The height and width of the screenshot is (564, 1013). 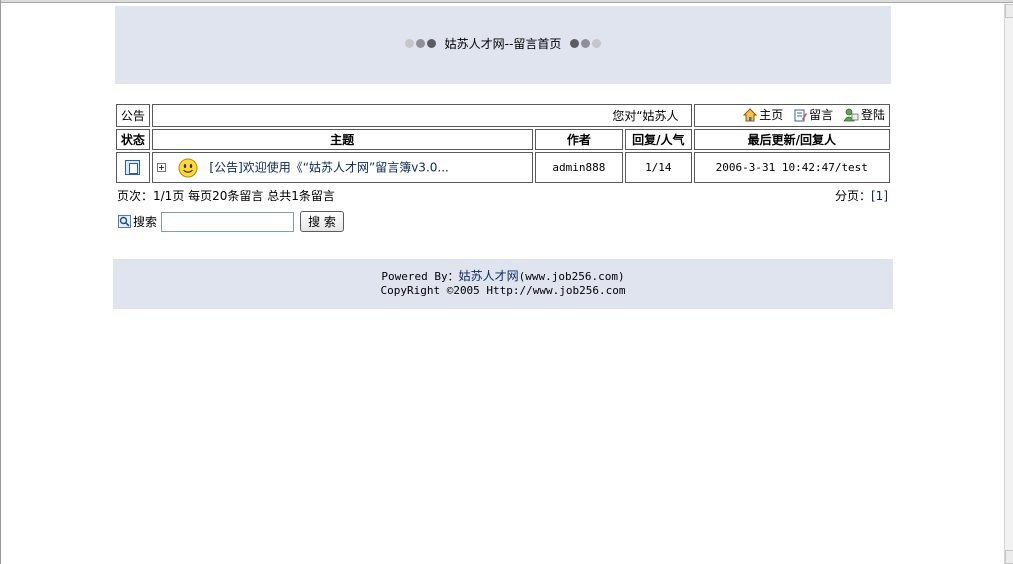 What do you see at coordinates (791, 139) in the screenshot?
I see `column-header-last-update: 最后更新/回复人` at bounding box center [791, 139].